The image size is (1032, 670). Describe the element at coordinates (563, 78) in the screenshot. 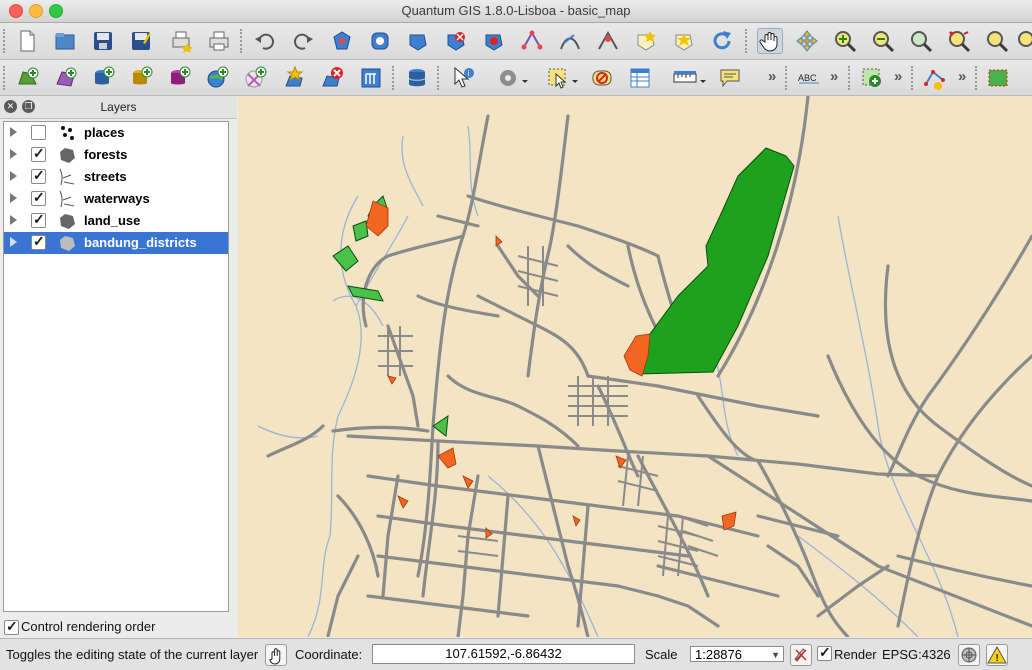

I see `select-features-icon` at that location.